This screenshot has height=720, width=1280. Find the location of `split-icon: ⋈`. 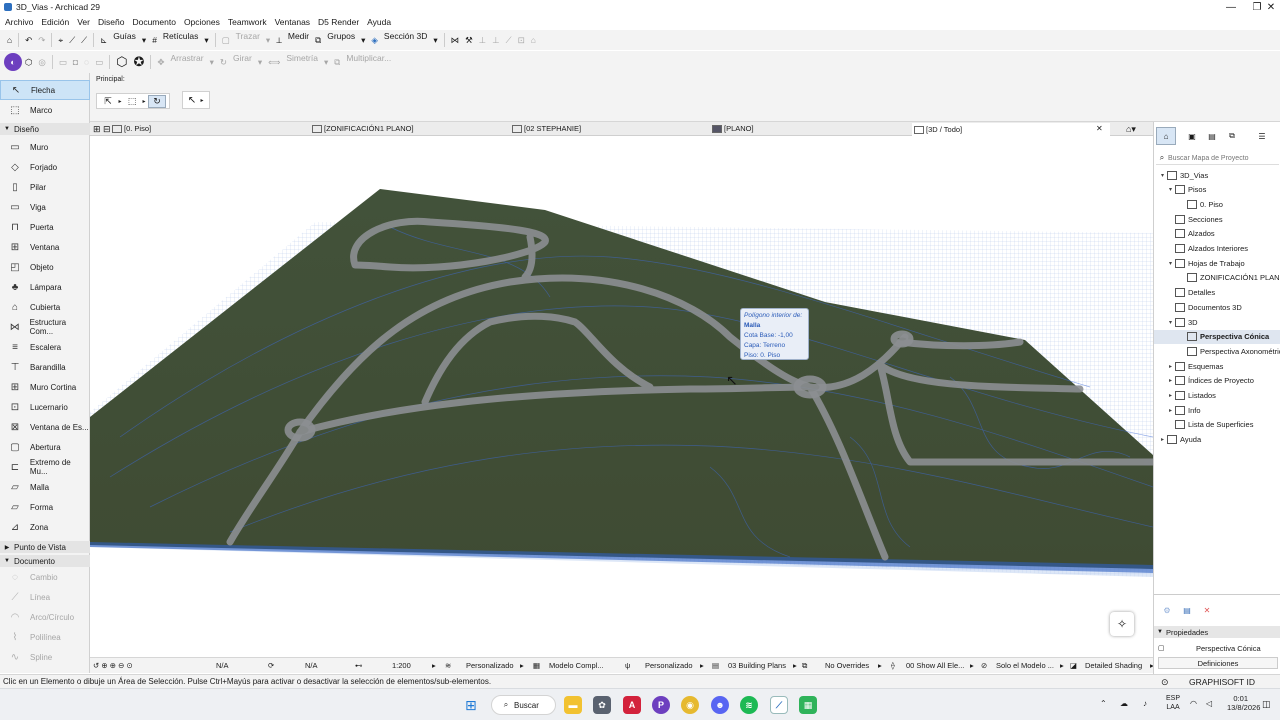

split-icon: ⋈ is located at coordinates (455, 40).